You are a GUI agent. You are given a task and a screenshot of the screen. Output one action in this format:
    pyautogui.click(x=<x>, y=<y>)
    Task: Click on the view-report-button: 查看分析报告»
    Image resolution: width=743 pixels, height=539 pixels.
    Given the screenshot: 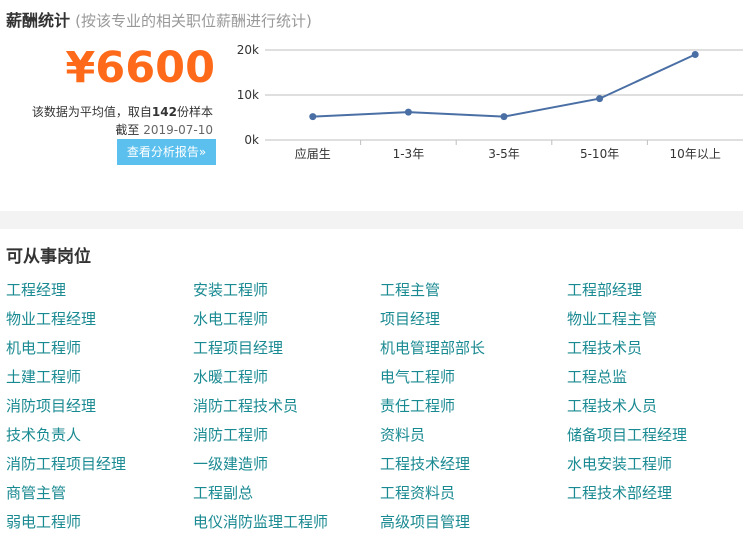 What is the action you would take?
    pyautogui.click(x=166, y=152)
    